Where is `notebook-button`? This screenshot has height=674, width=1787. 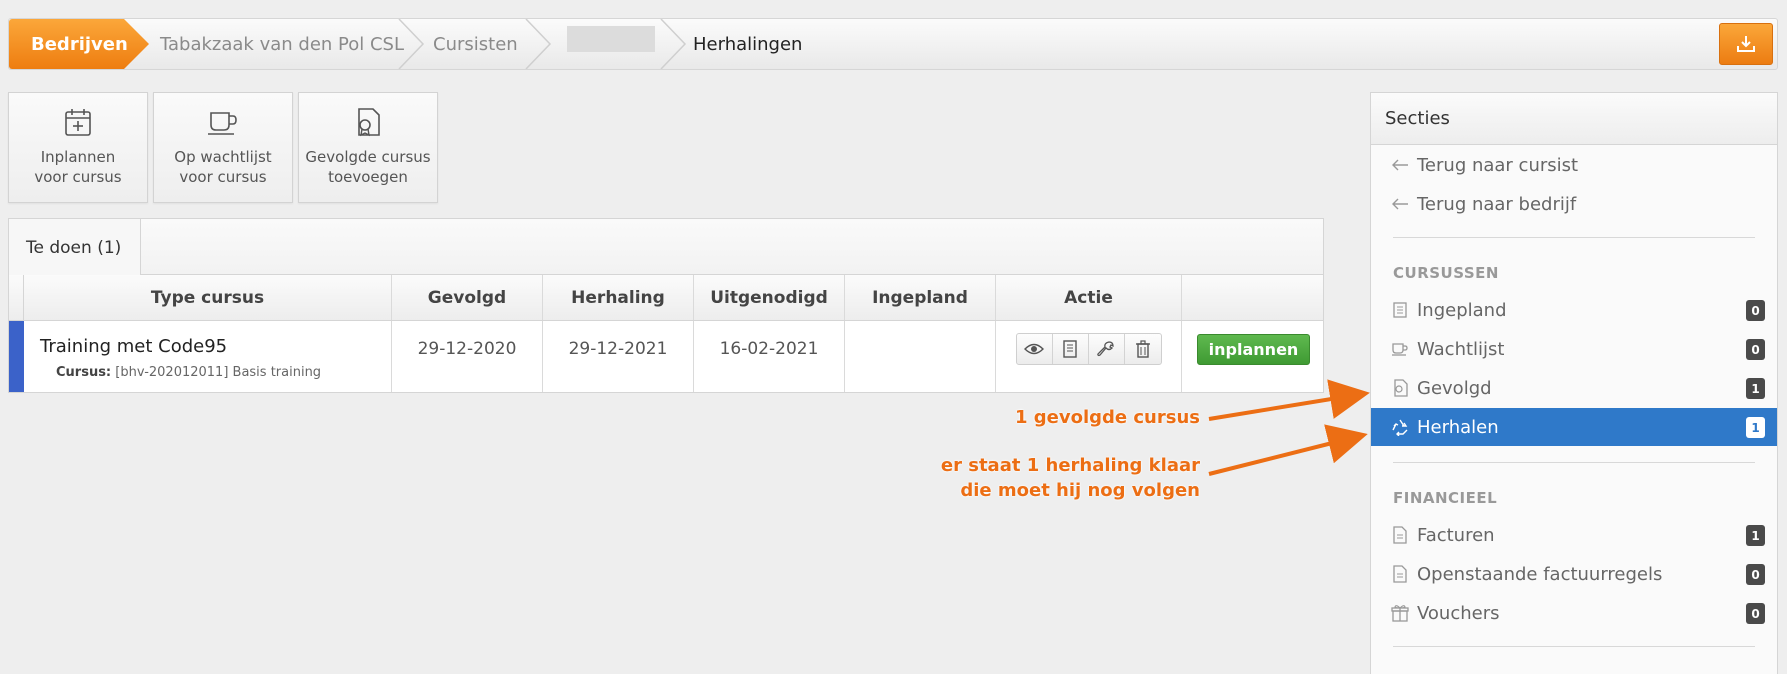 notebook-button is located at coordinates (1071, 349).